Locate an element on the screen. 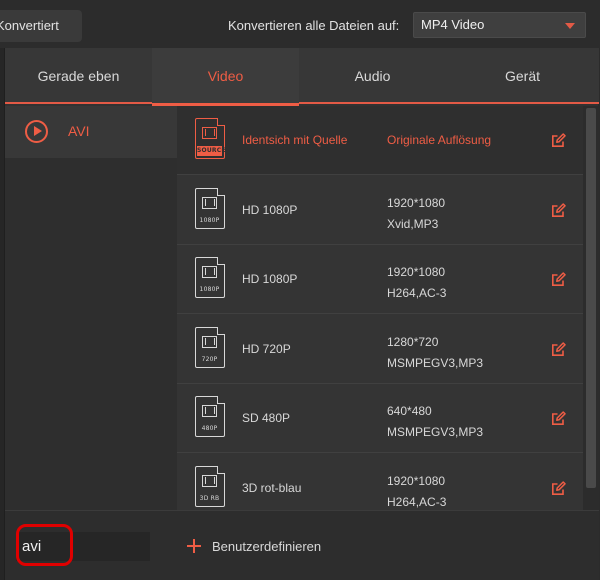  video-file-icon: 3D RB is located at coordinates (210, 486).